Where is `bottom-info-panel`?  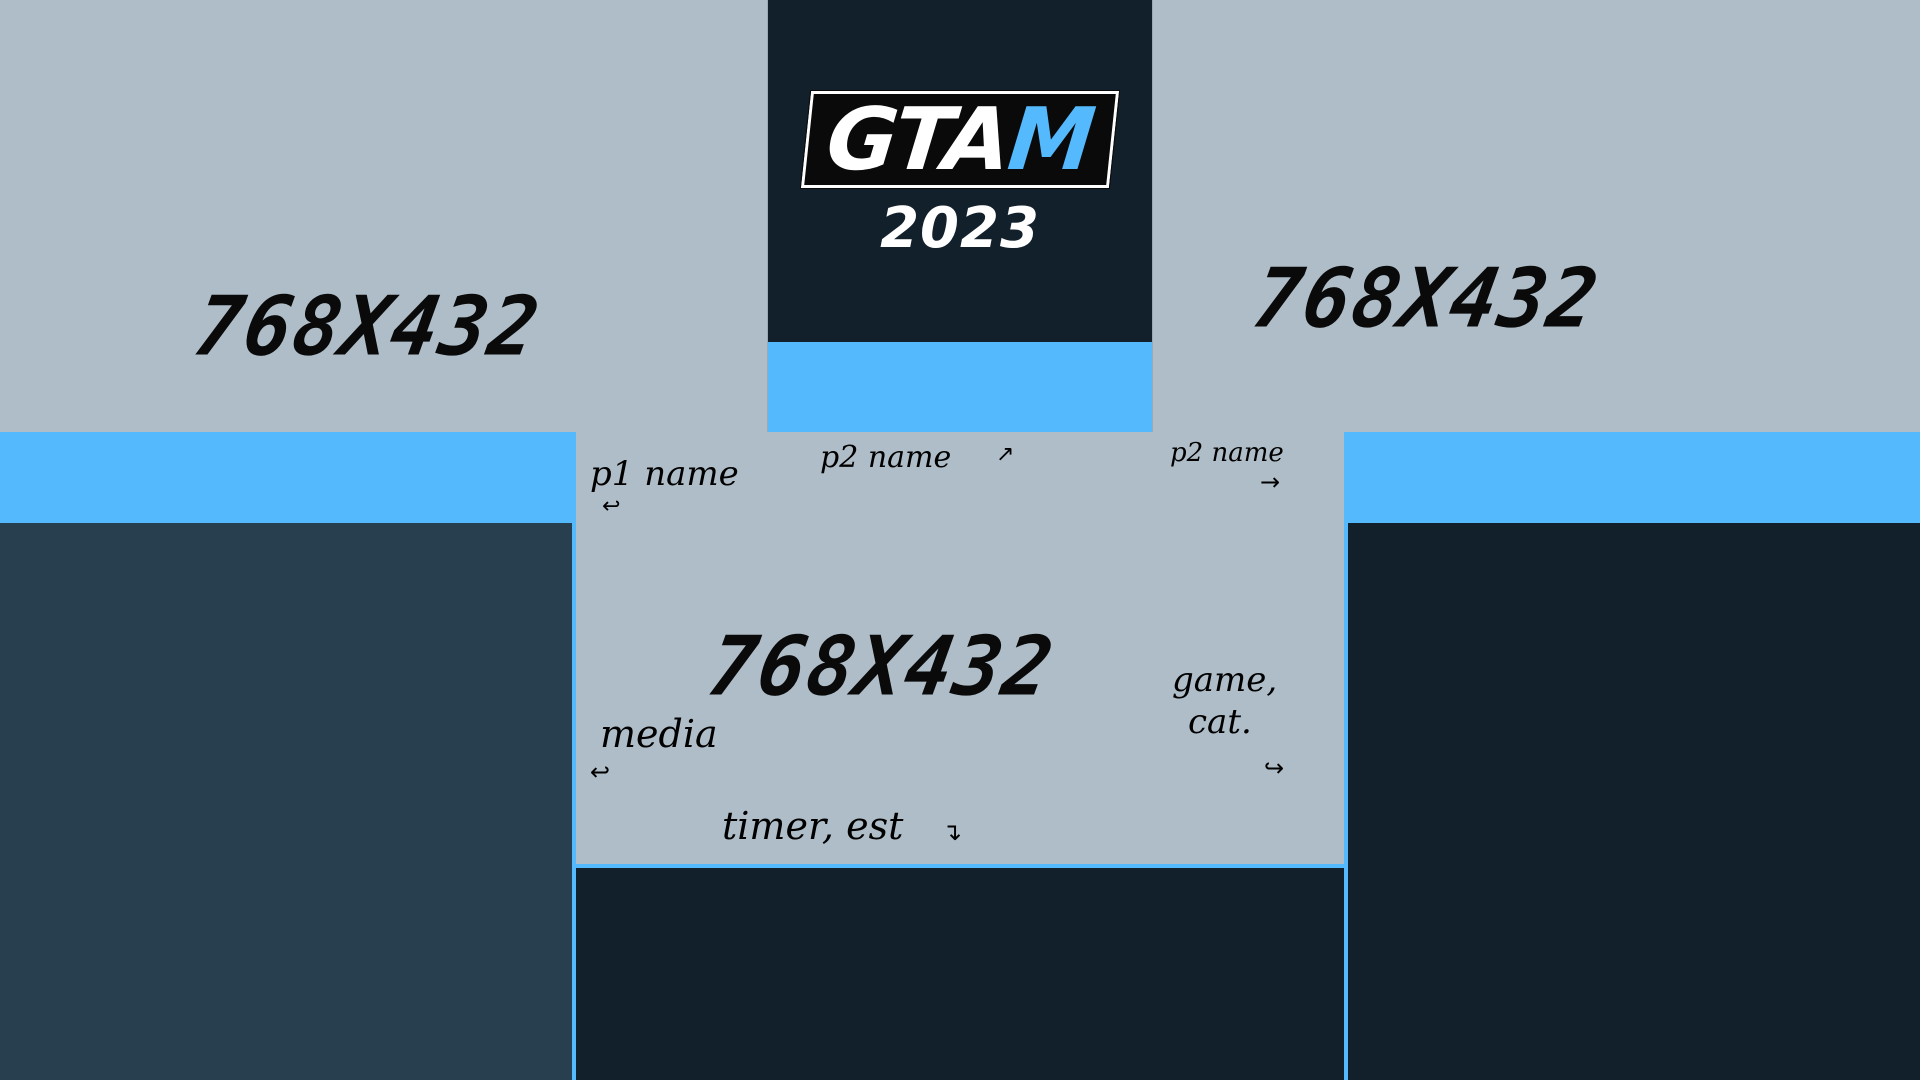 bottom-info-panel is located at coordinates (960, 974).